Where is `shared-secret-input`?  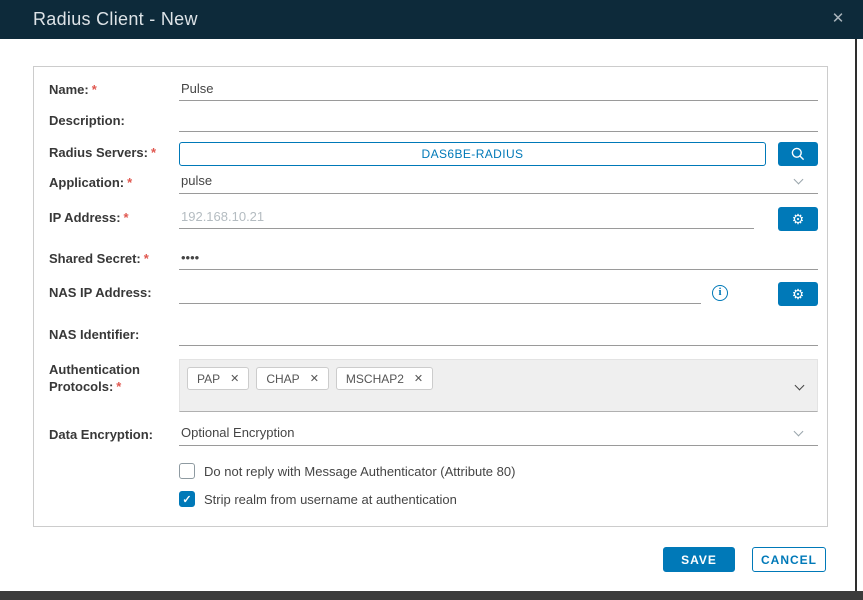 shared-secret-input is located at coordinates (498, 259).